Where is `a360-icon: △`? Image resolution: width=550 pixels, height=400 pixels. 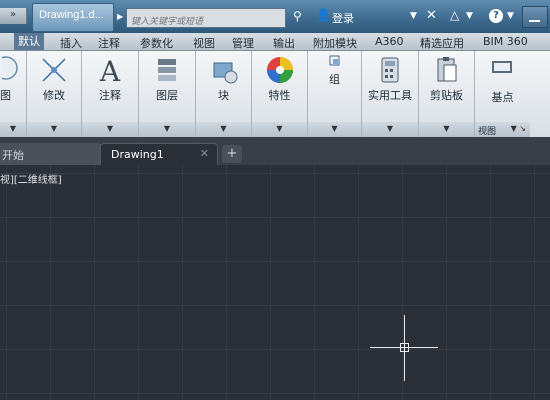 a360-icon: △ is located at coordinates (454, 15).